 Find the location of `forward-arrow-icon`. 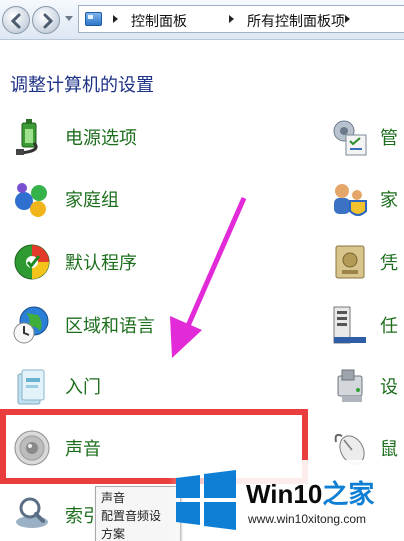

forward-arrow-icon is located at coordinates (48, 21).